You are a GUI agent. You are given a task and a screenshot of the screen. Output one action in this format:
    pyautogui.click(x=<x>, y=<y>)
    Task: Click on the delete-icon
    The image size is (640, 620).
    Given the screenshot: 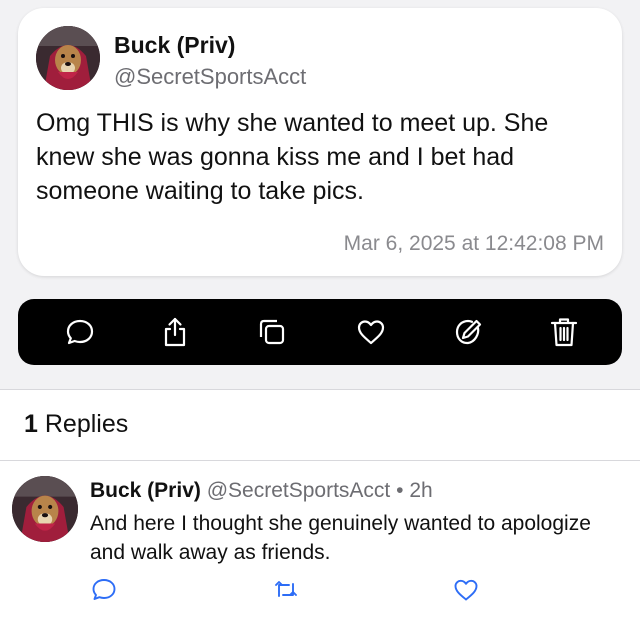 What is the action you would take?
    pyautogui.click(x=564, y=332)
    